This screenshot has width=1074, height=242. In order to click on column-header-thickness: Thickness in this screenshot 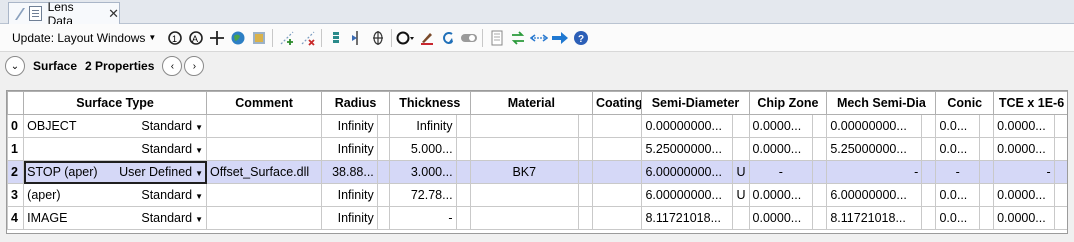, I will do `click(429, 103)`.